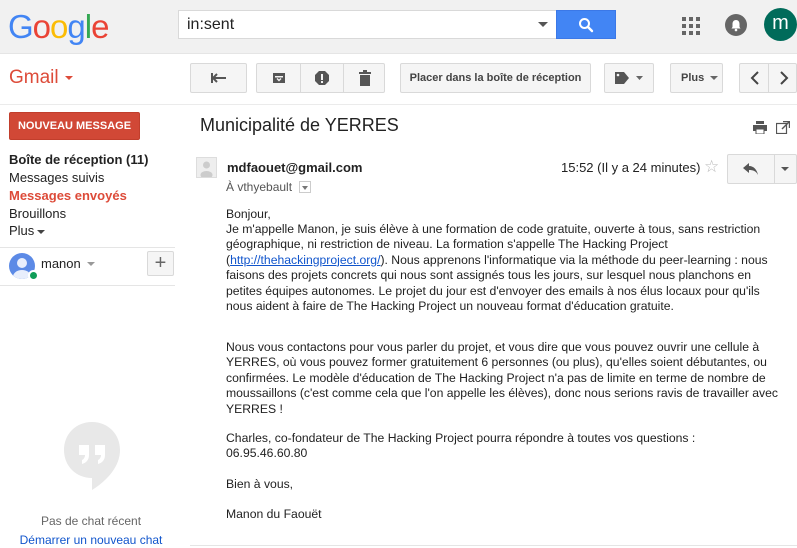 Image resolution: width=797 pixels, height=548 pixels. I want to click on message-closing: Bien à vous,, so click(260, 484).